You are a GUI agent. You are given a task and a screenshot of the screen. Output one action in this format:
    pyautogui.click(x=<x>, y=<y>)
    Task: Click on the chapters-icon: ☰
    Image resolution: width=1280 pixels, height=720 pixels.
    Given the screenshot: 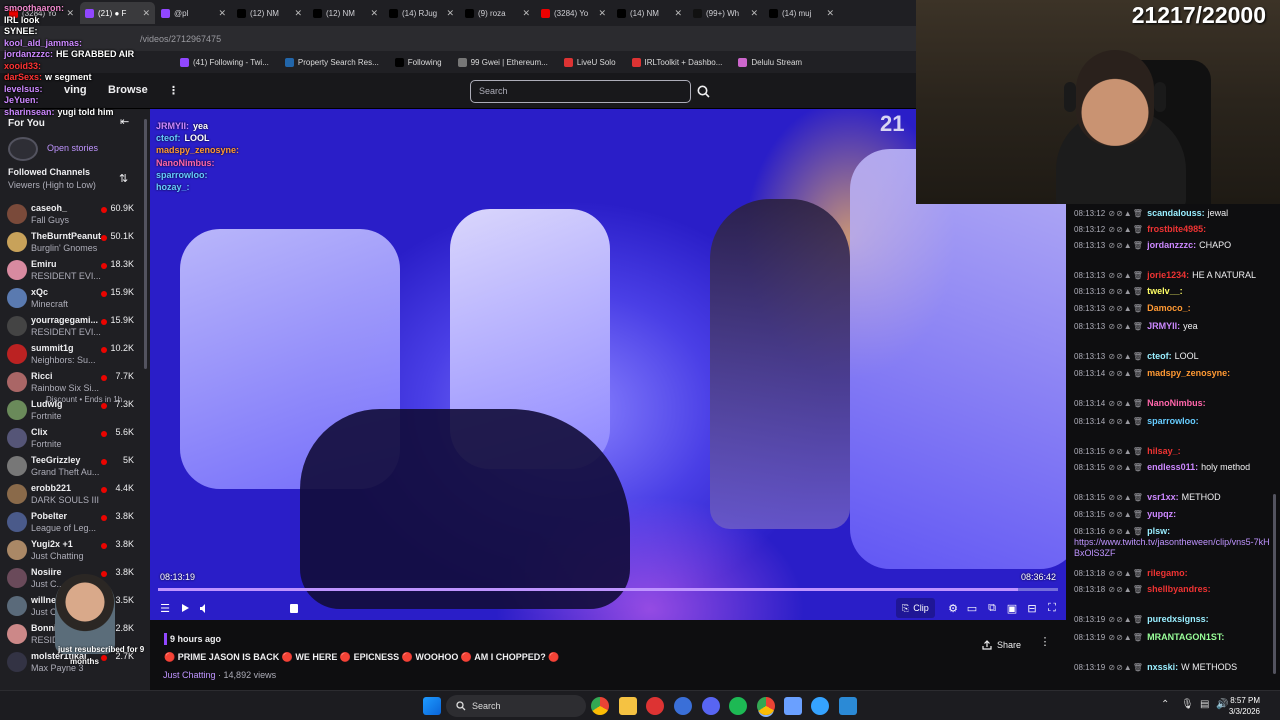 What is the action you would take?
    pyautogui.click(x=165, y=608)
    